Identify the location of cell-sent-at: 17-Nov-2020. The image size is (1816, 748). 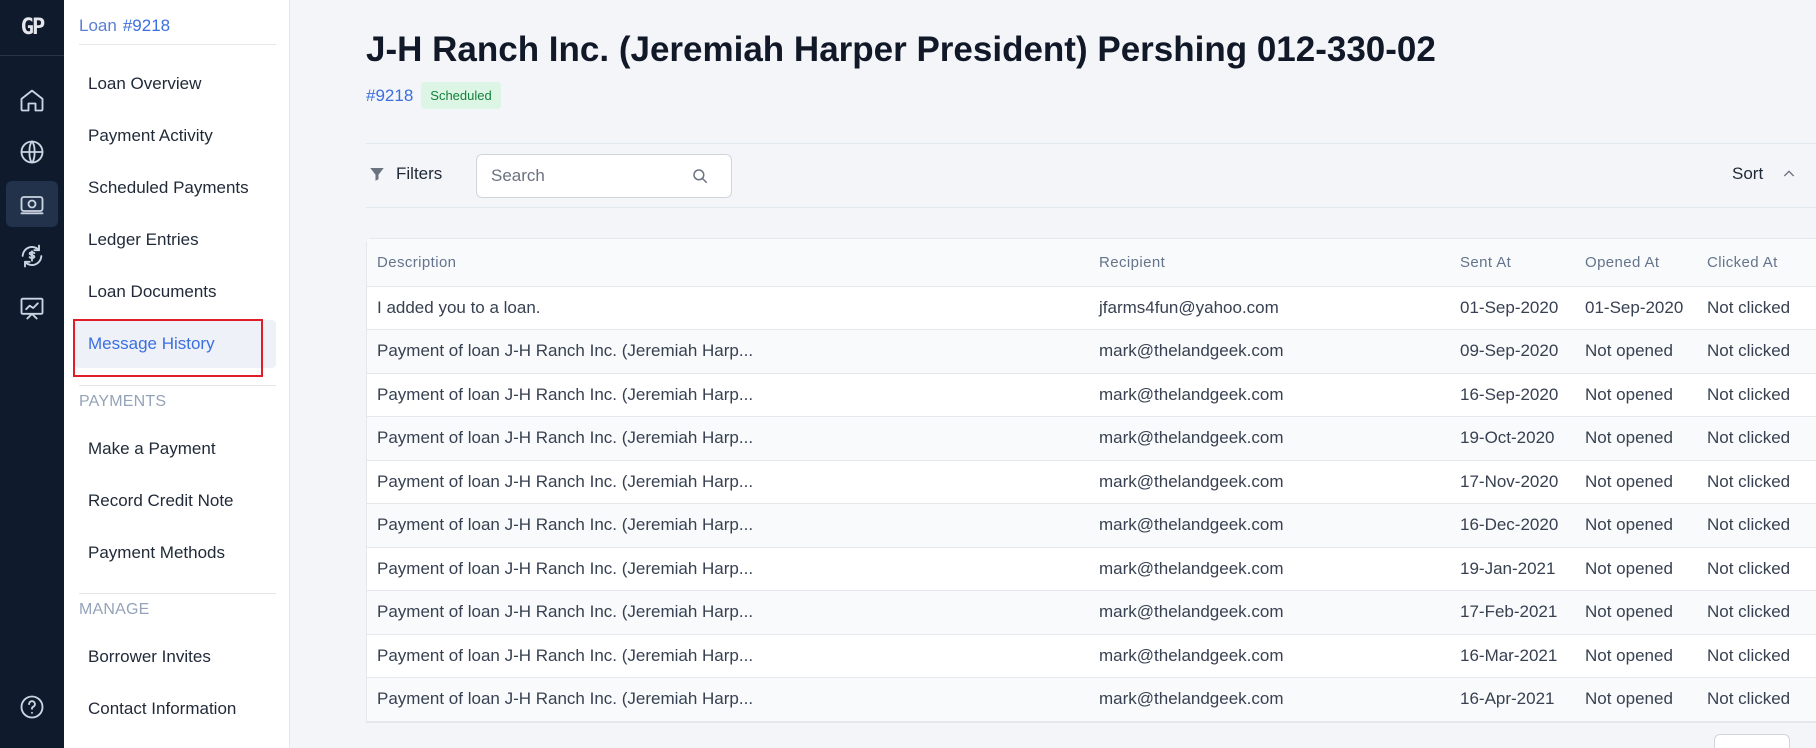
(1512, 482).